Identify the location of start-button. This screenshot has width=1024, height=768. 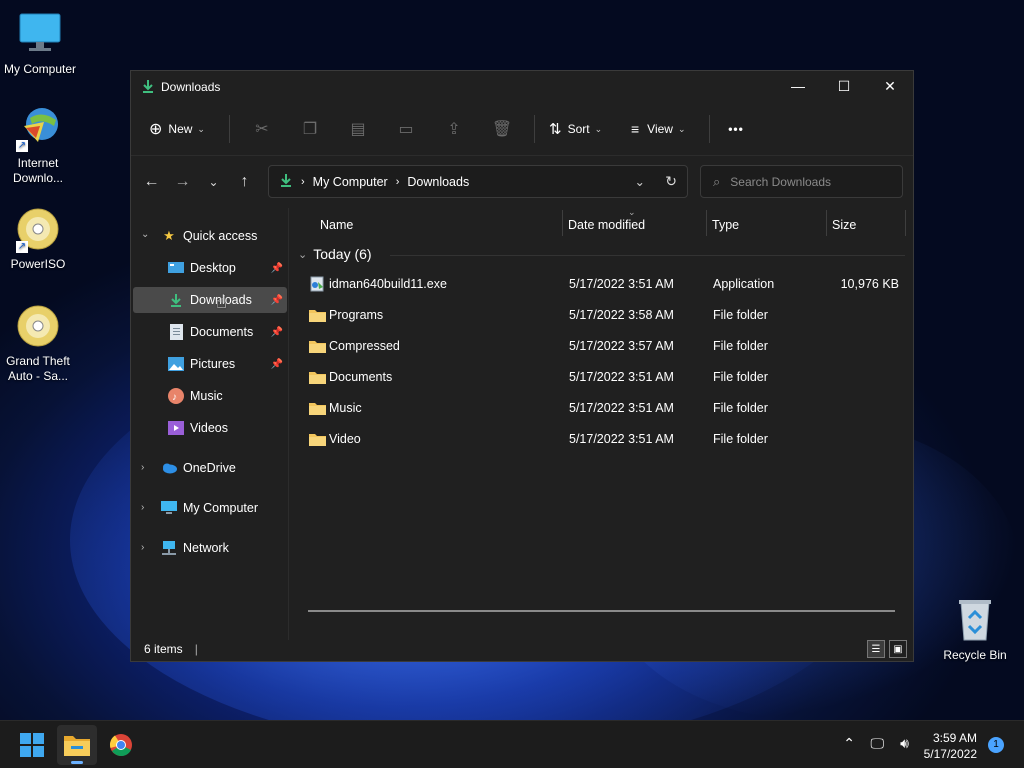
(32, 745).